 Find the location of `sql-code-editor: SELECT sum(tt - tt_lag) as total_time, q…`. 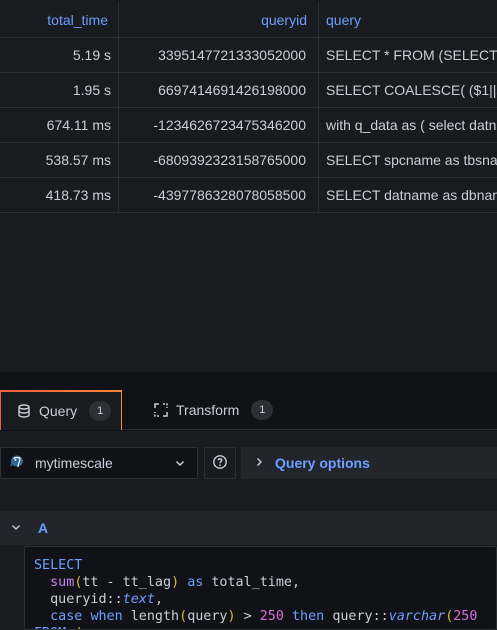

sql-code-editor: SELECT sum(tt - tt_lag) as total_time, q… is located at coordinates (260, 588).